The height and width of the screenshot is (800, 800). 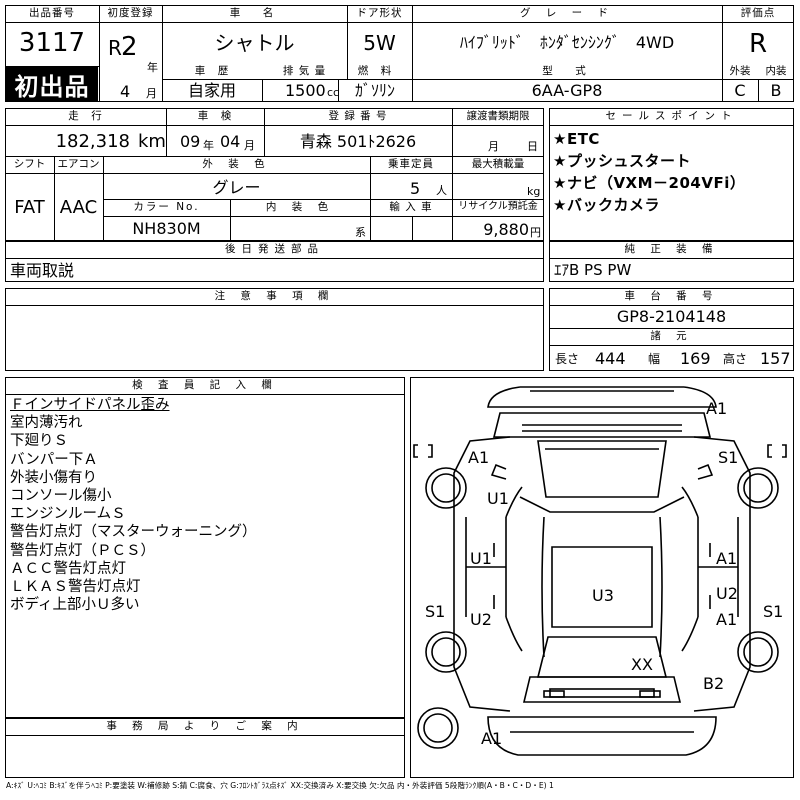 What do you see at coordinates (52, 84) in the screenshot?
I see `first-listing-badge: 初出品` at bounding box center [52, 84].